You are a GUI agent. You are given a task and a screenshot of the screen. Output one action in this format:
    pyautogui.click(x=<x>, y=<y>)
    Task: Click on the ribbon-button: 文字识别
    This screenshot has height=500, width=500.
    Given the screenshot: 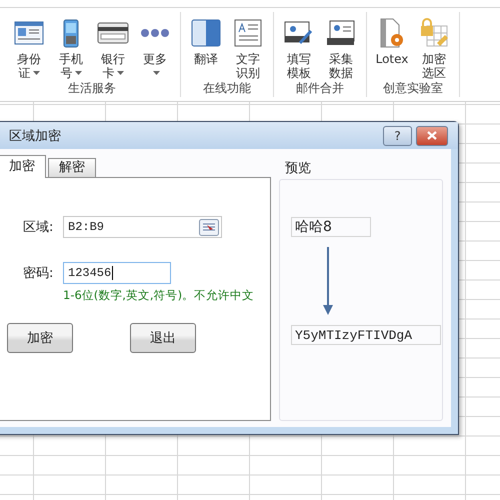 What is the action you would take?
    pyautogui.click(x=248, y=46)
    